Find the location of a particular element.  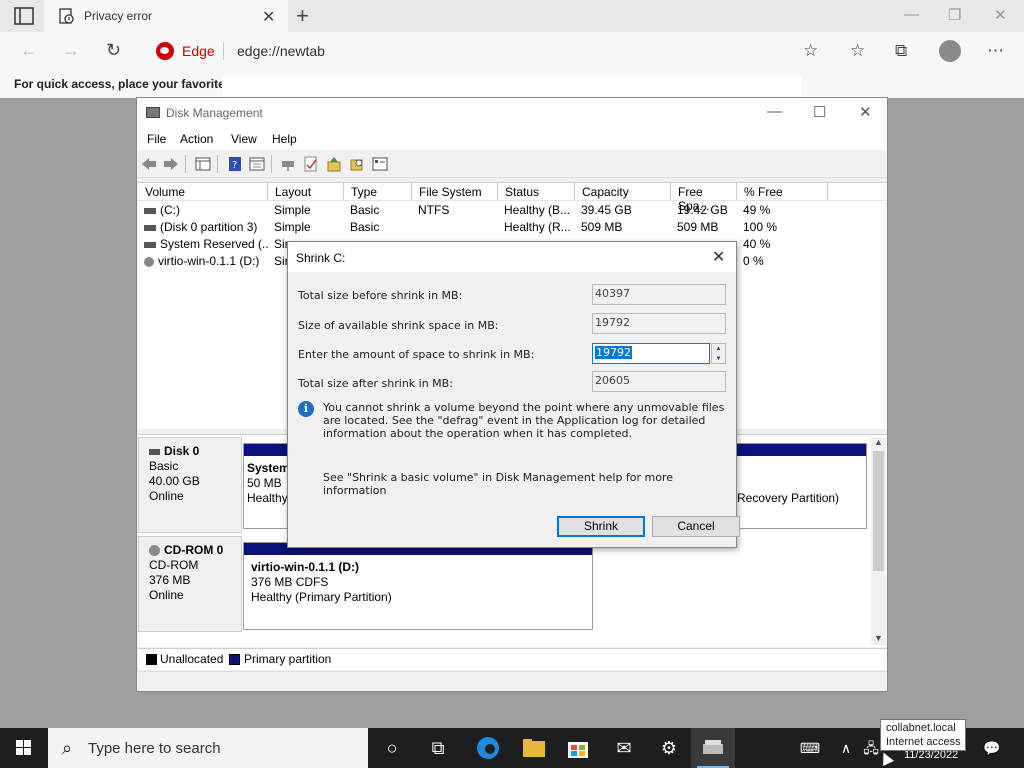

start-button is located at coordinates (24, 748).